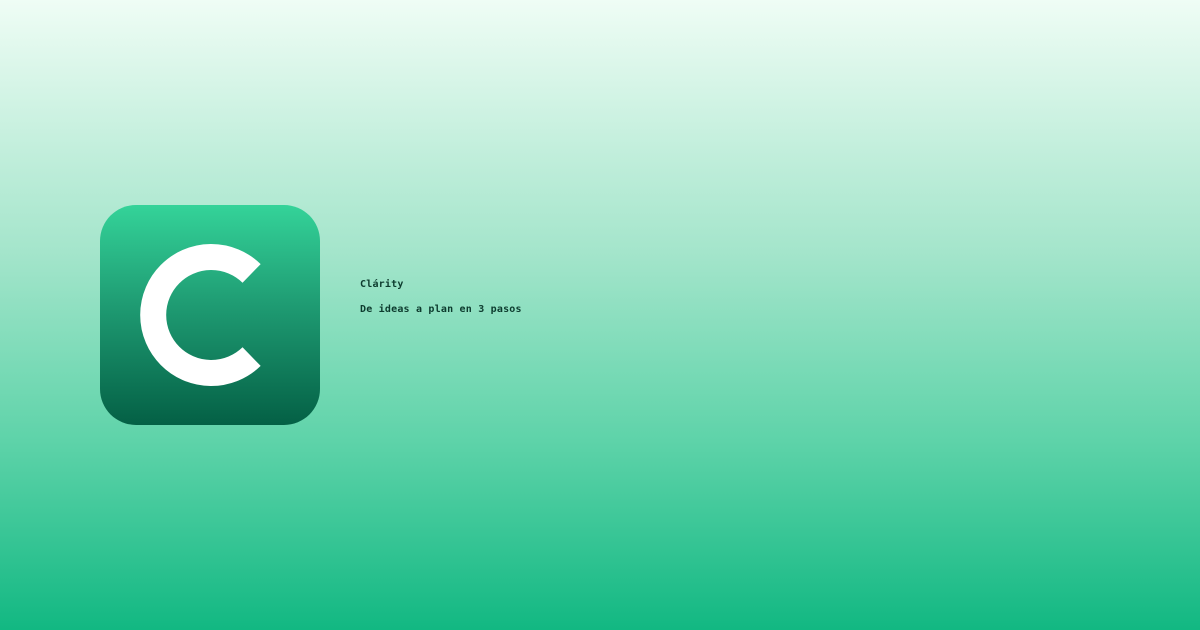 The image size is (1200, 630). Describe the element at coordinates (382, 284) in the screenshot. I see `app-name: Clárity` at that location.